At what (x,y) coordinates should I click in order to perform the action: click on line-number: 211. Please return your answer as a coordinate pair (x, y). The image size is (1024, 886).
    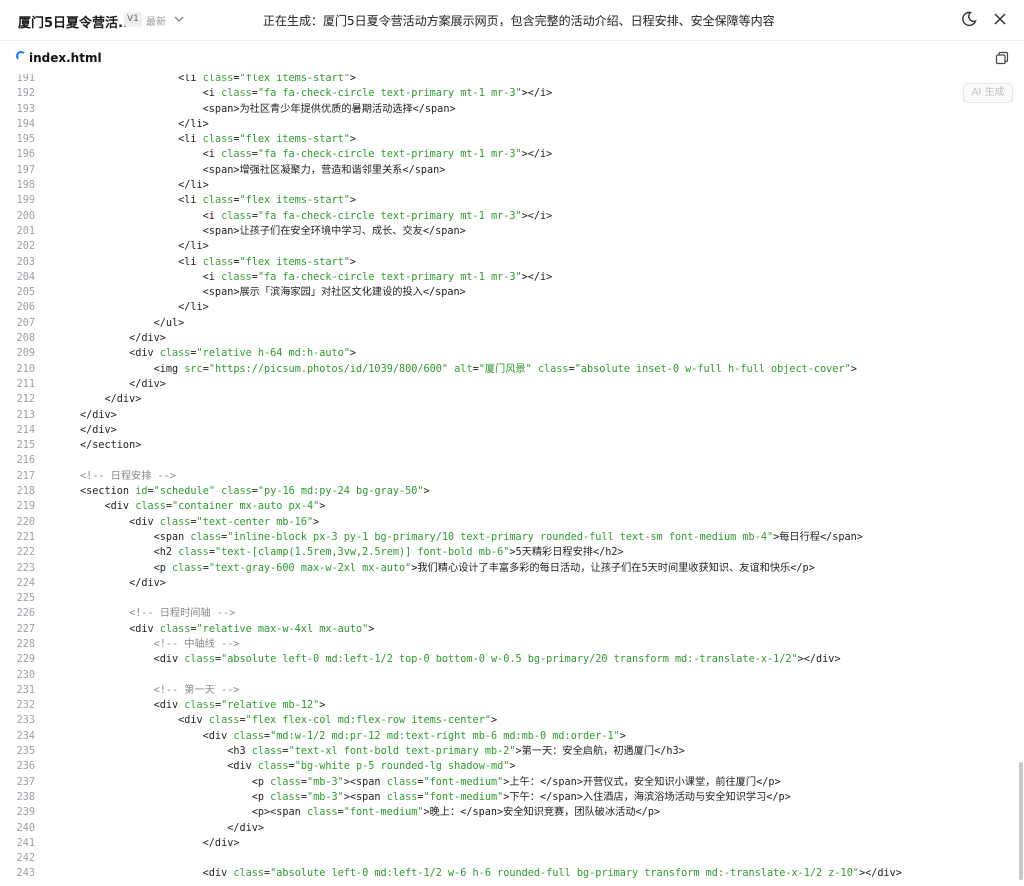
    Looking at the image, I should click on (25, 384).